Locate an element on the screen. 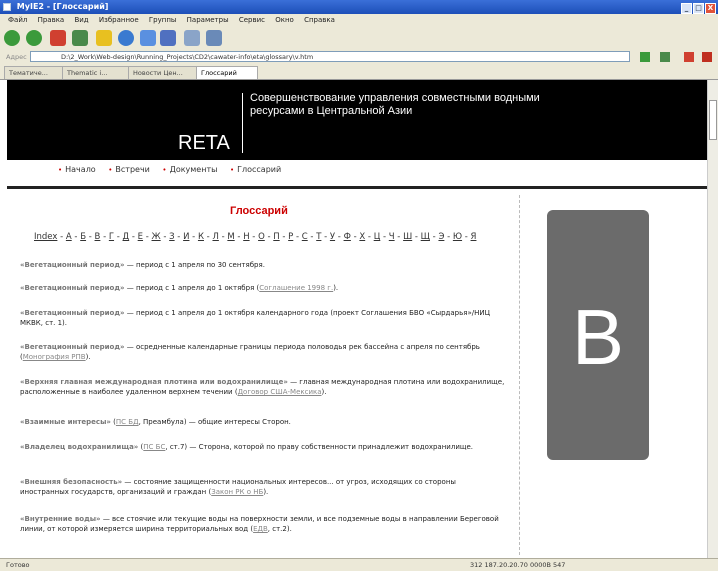 The height and width of the screenshot is (571, 718). menu-view: Вид is located at coordinates (81, 20).